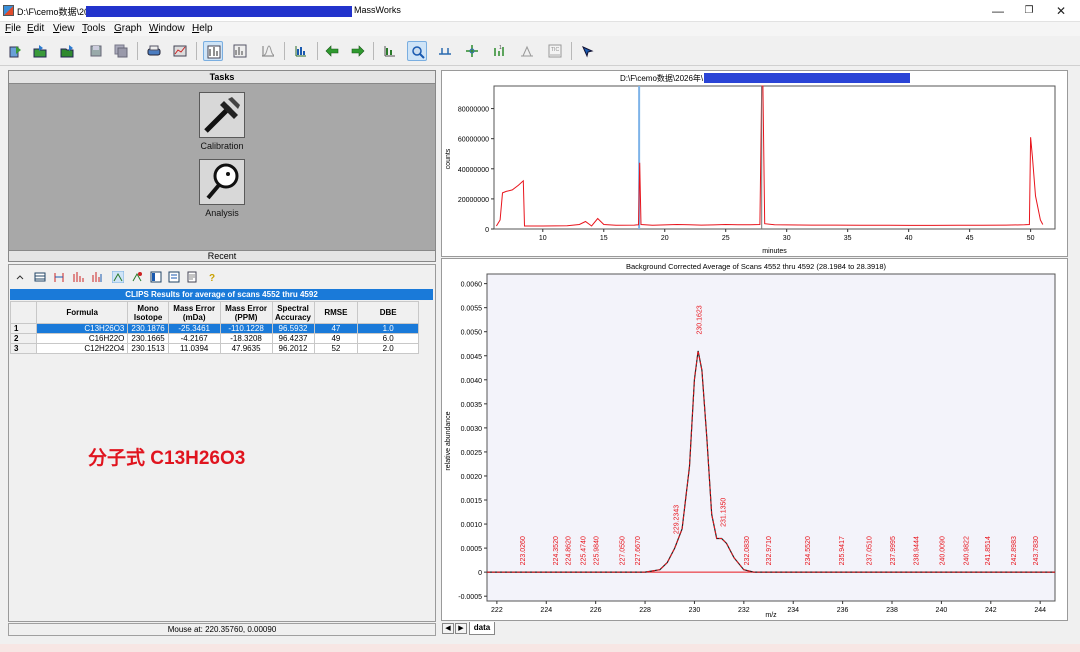 This screenshot has height=652, width=1080. What do you see at coordinates (222, 213) in the screenshot?
I see `analysis-label: Analysis` at bounding box center [222, 213].